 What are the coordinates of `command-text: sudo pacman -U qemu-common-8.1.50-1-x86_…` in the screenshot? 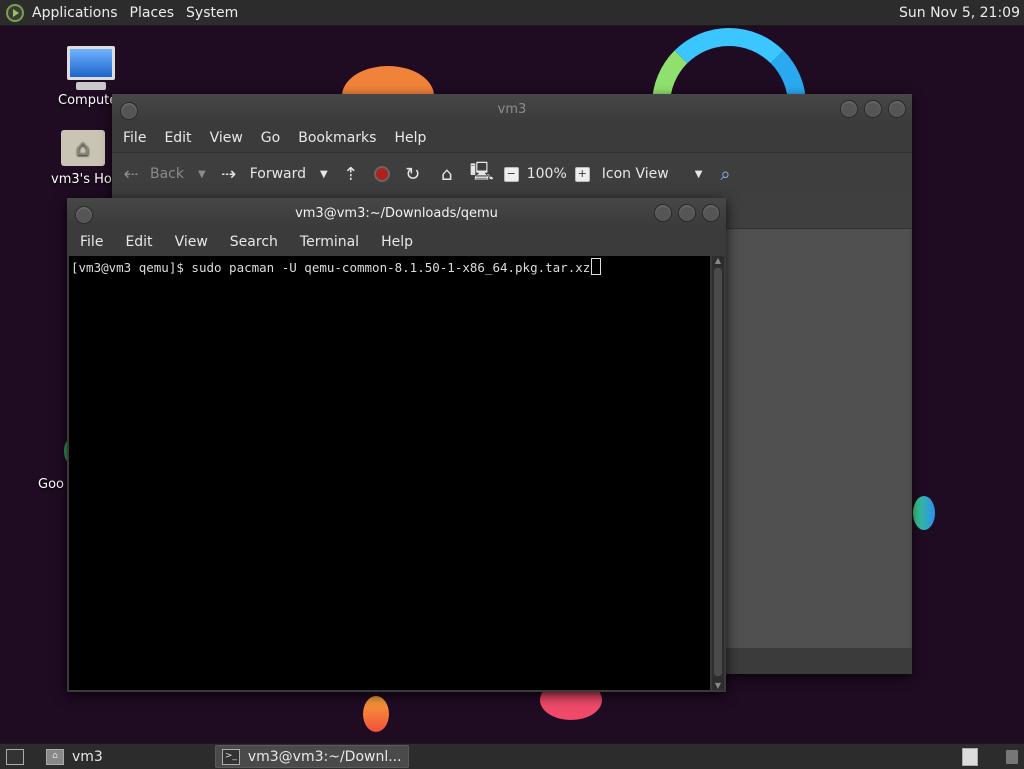 It's located at (391, 267).